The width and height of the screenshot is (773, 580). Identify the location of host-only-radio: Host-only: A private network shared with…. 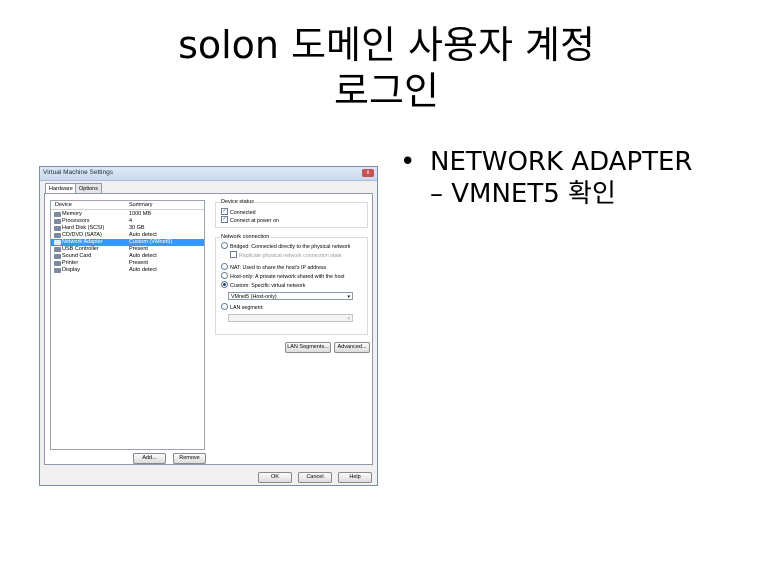
(283, 276).